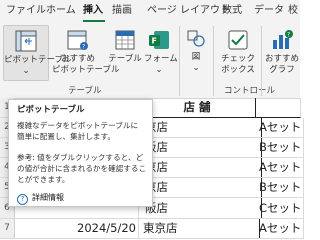 This screenshot has height=240, width=320. I want to click on menu-data: データ, so click(269, 11).